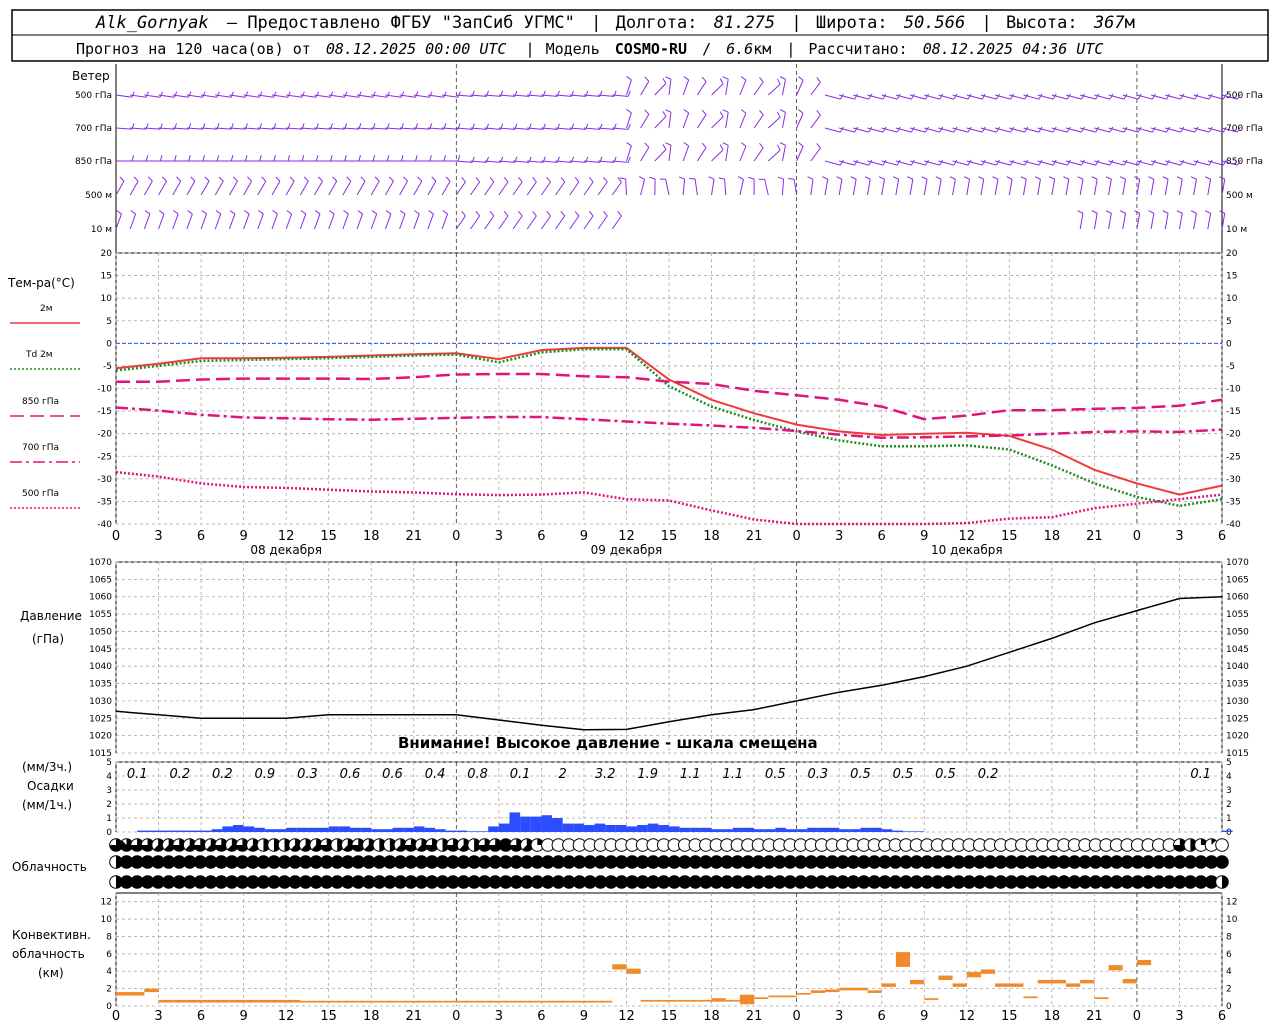 This screenshot has width=1280, height=1024. Describe the element at coordinates (401, 23) in the screenshot. I see `provider-text: — Предоставлено ФГБУ "ЗапСиб УГМС"` at that location.